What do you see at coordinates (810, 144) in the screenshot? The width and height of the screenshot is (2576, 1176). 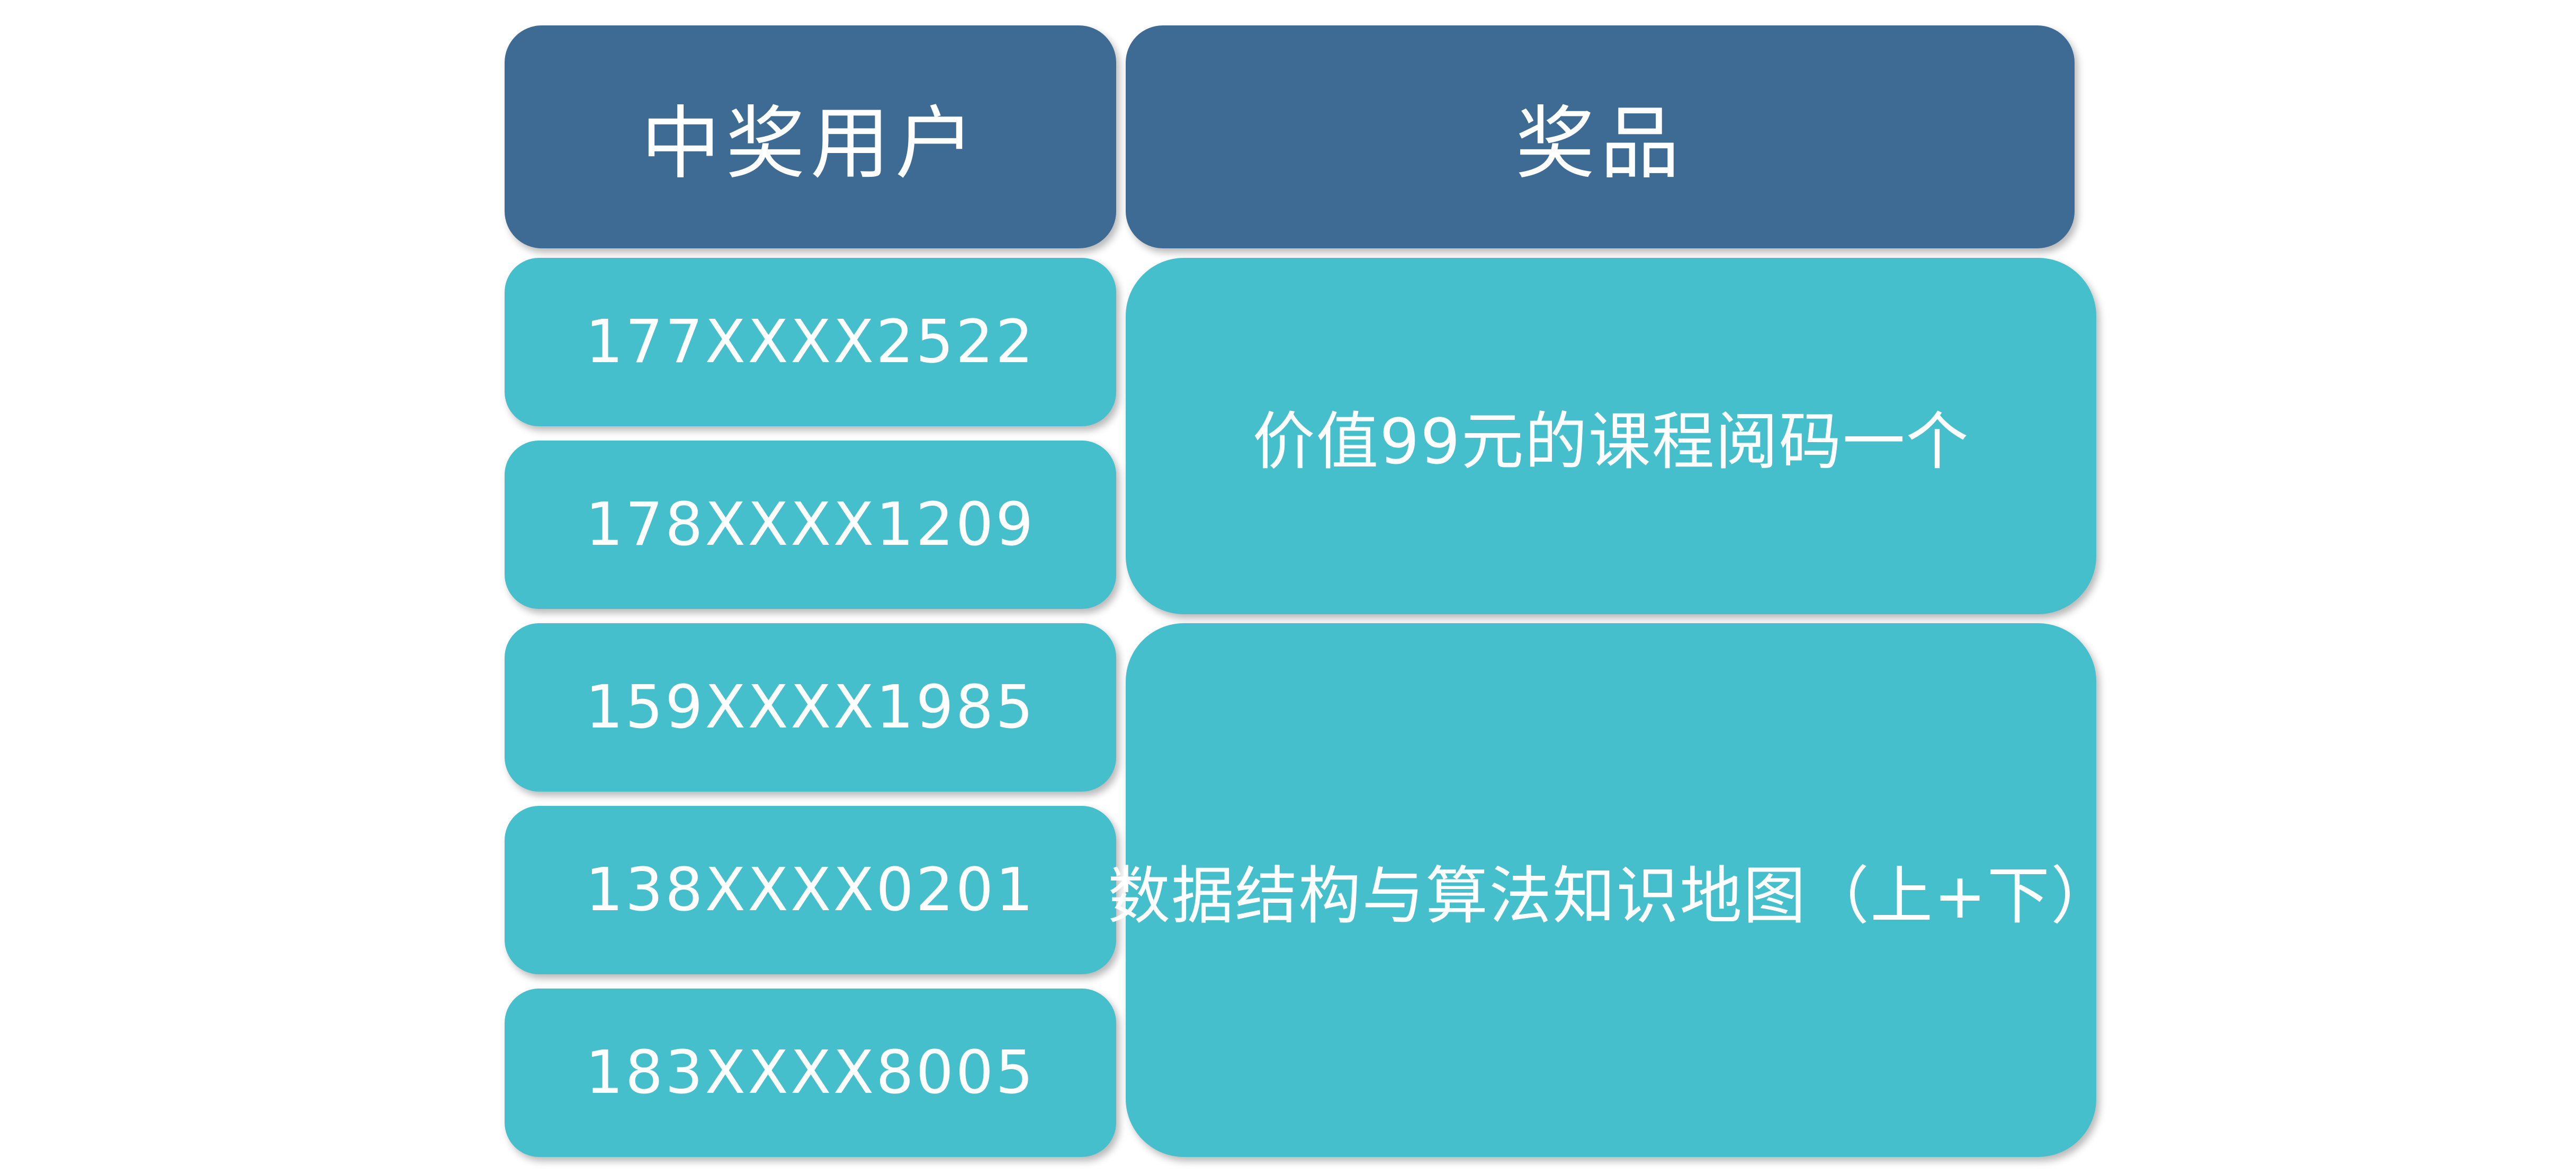 I see `header-winner-user-label: 中奖用户` at bounding box center [810, 144].